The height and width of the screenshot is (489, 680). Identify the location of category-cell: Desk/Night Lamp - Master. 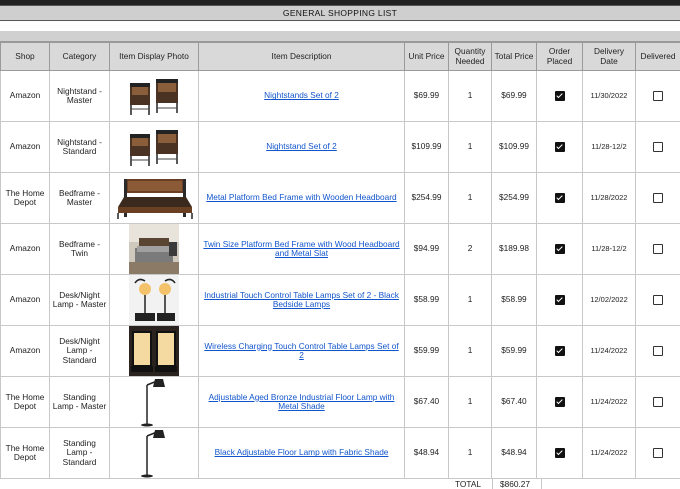
(79, 300).